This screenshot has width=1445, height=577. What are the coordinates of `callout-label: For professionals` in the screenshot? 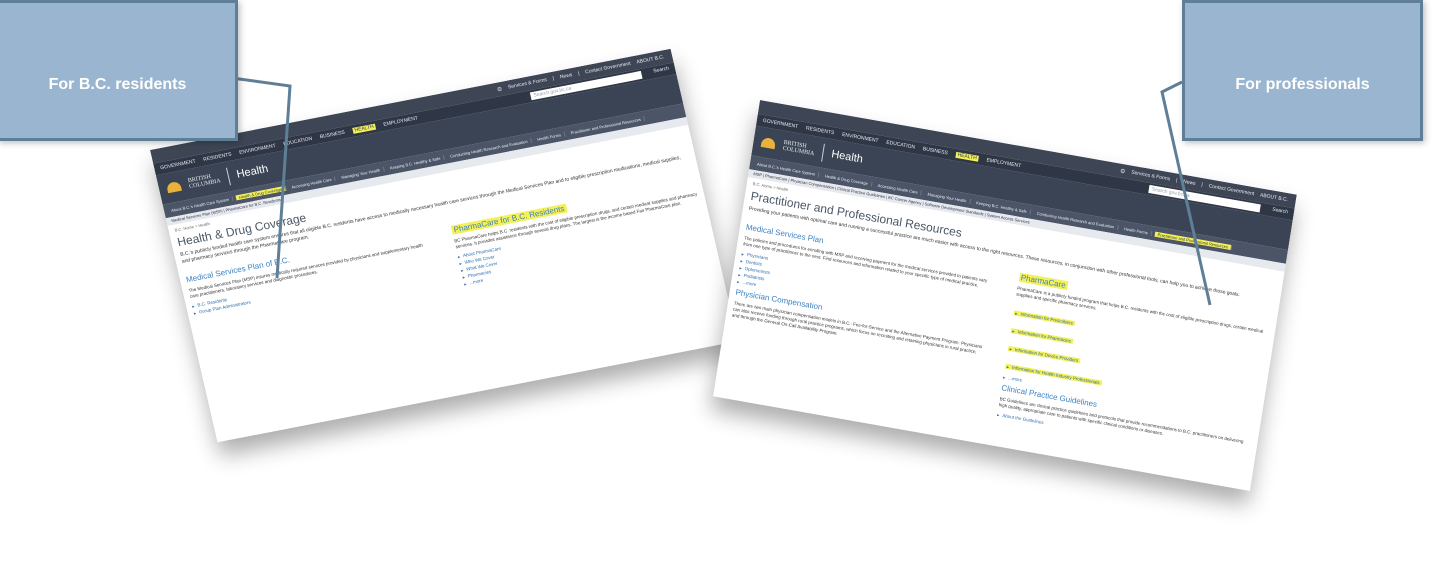 It's located at (1302, 84).